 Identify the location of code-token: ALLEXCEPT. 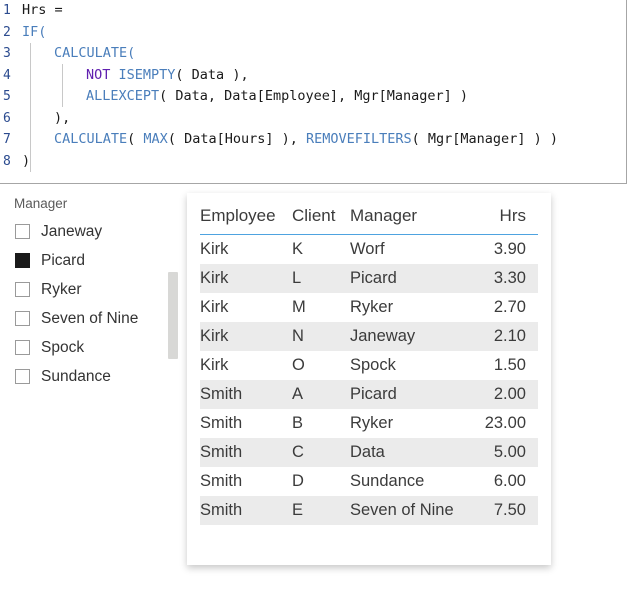
(123, 96).